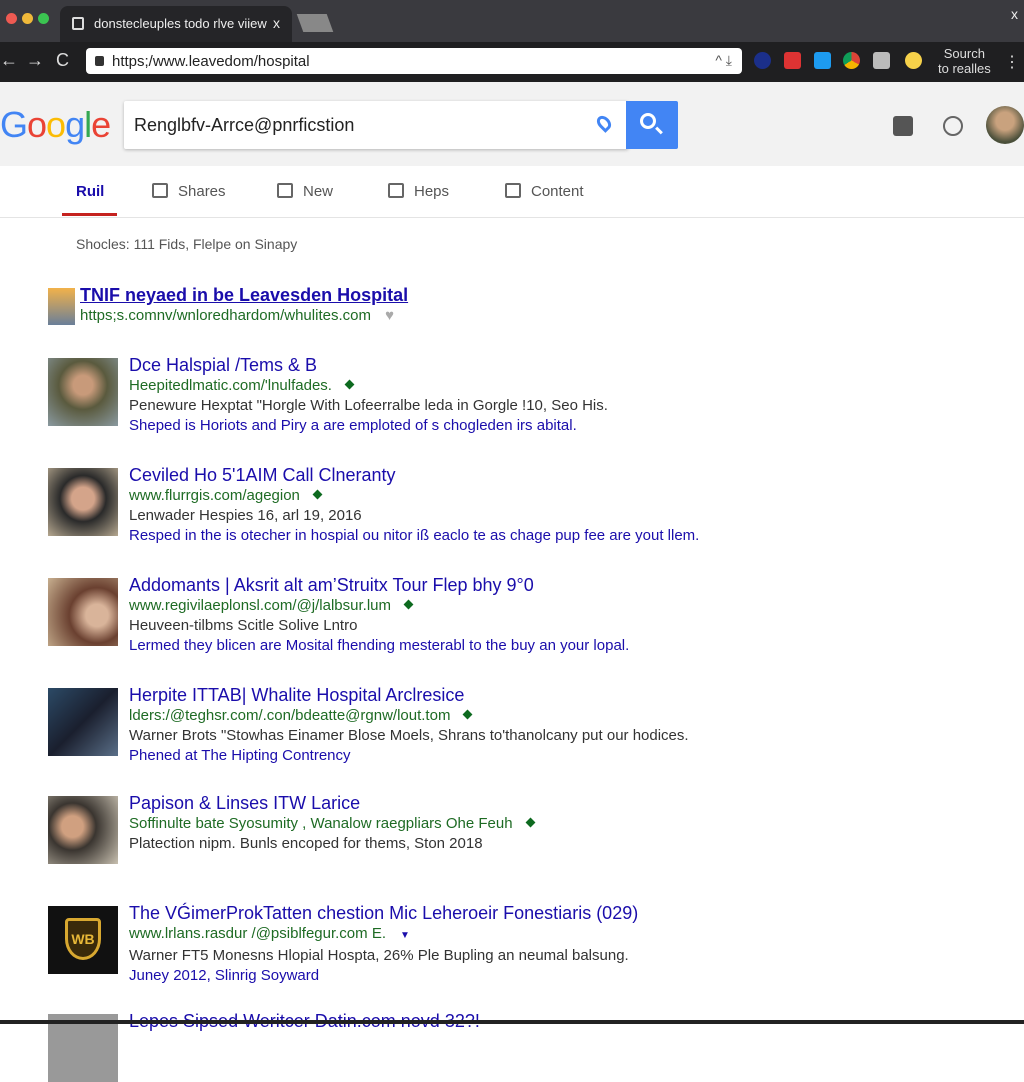 This screenshot has height=1082, width=1024. What do you see at coordinates (512, 1022) in the screenshot?
I see `window-bottom-edge` at bounding box center [512, 1022].